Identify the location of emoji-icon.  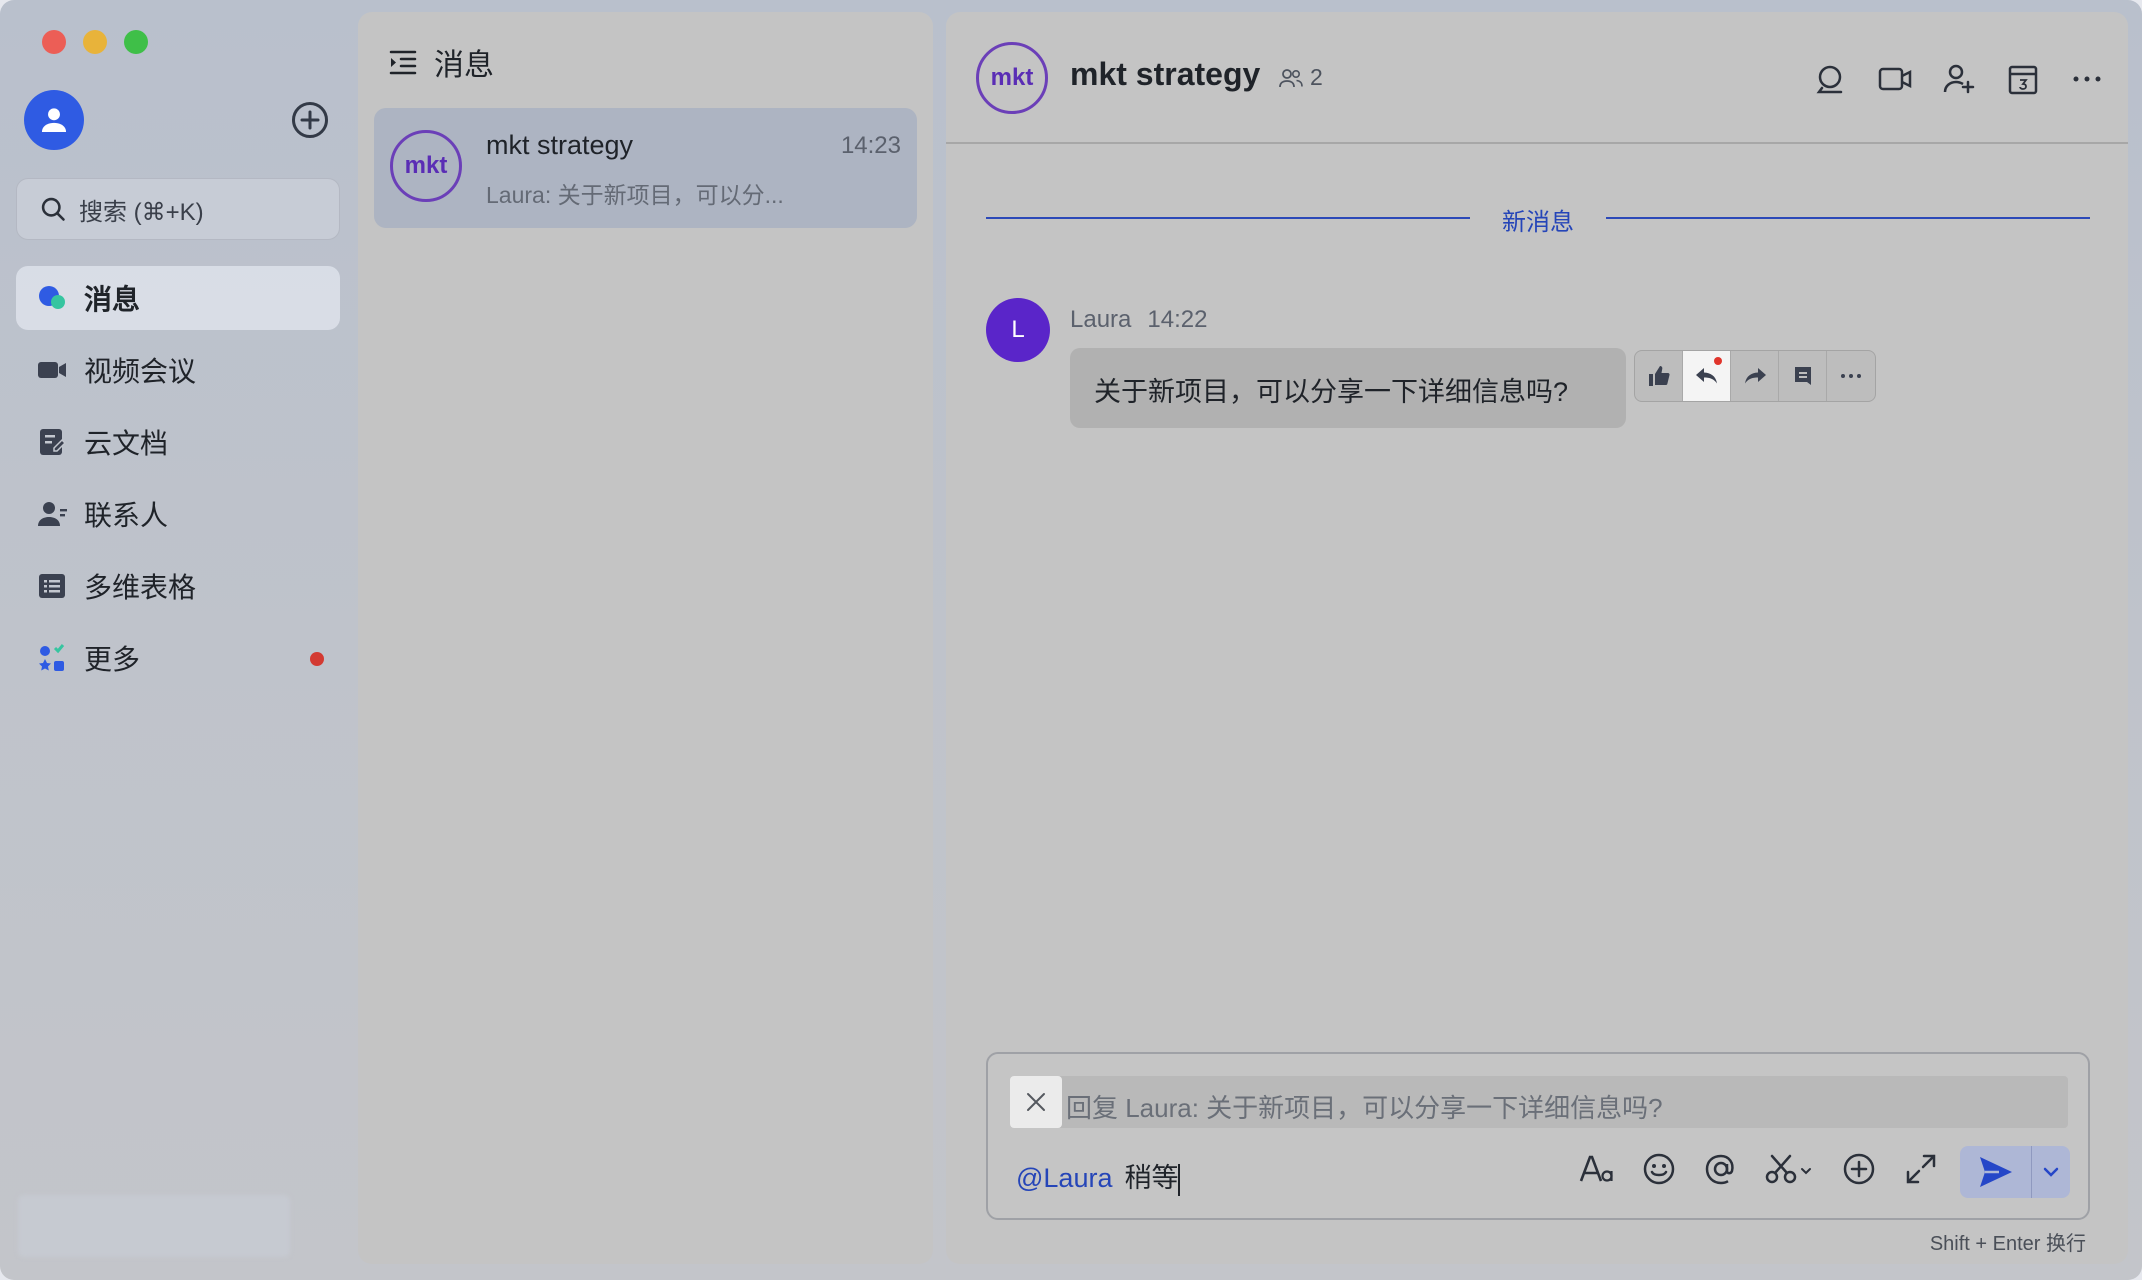
(1659, 1169).